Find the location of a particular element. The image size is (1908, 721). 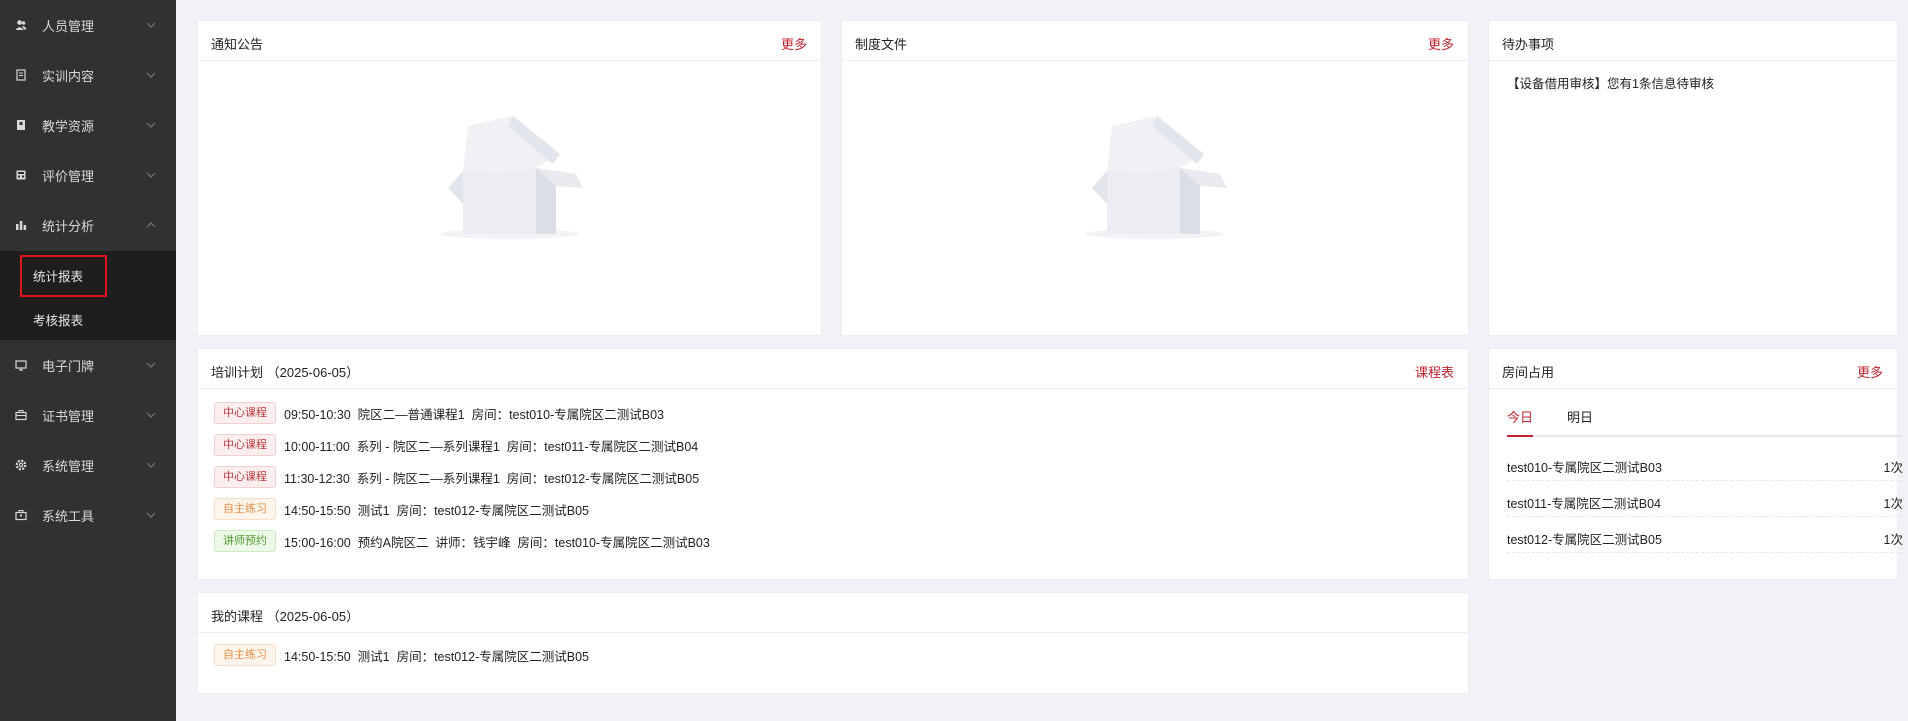

menu-item-training-content: 实训内容 is located at coordinates (88, 75).